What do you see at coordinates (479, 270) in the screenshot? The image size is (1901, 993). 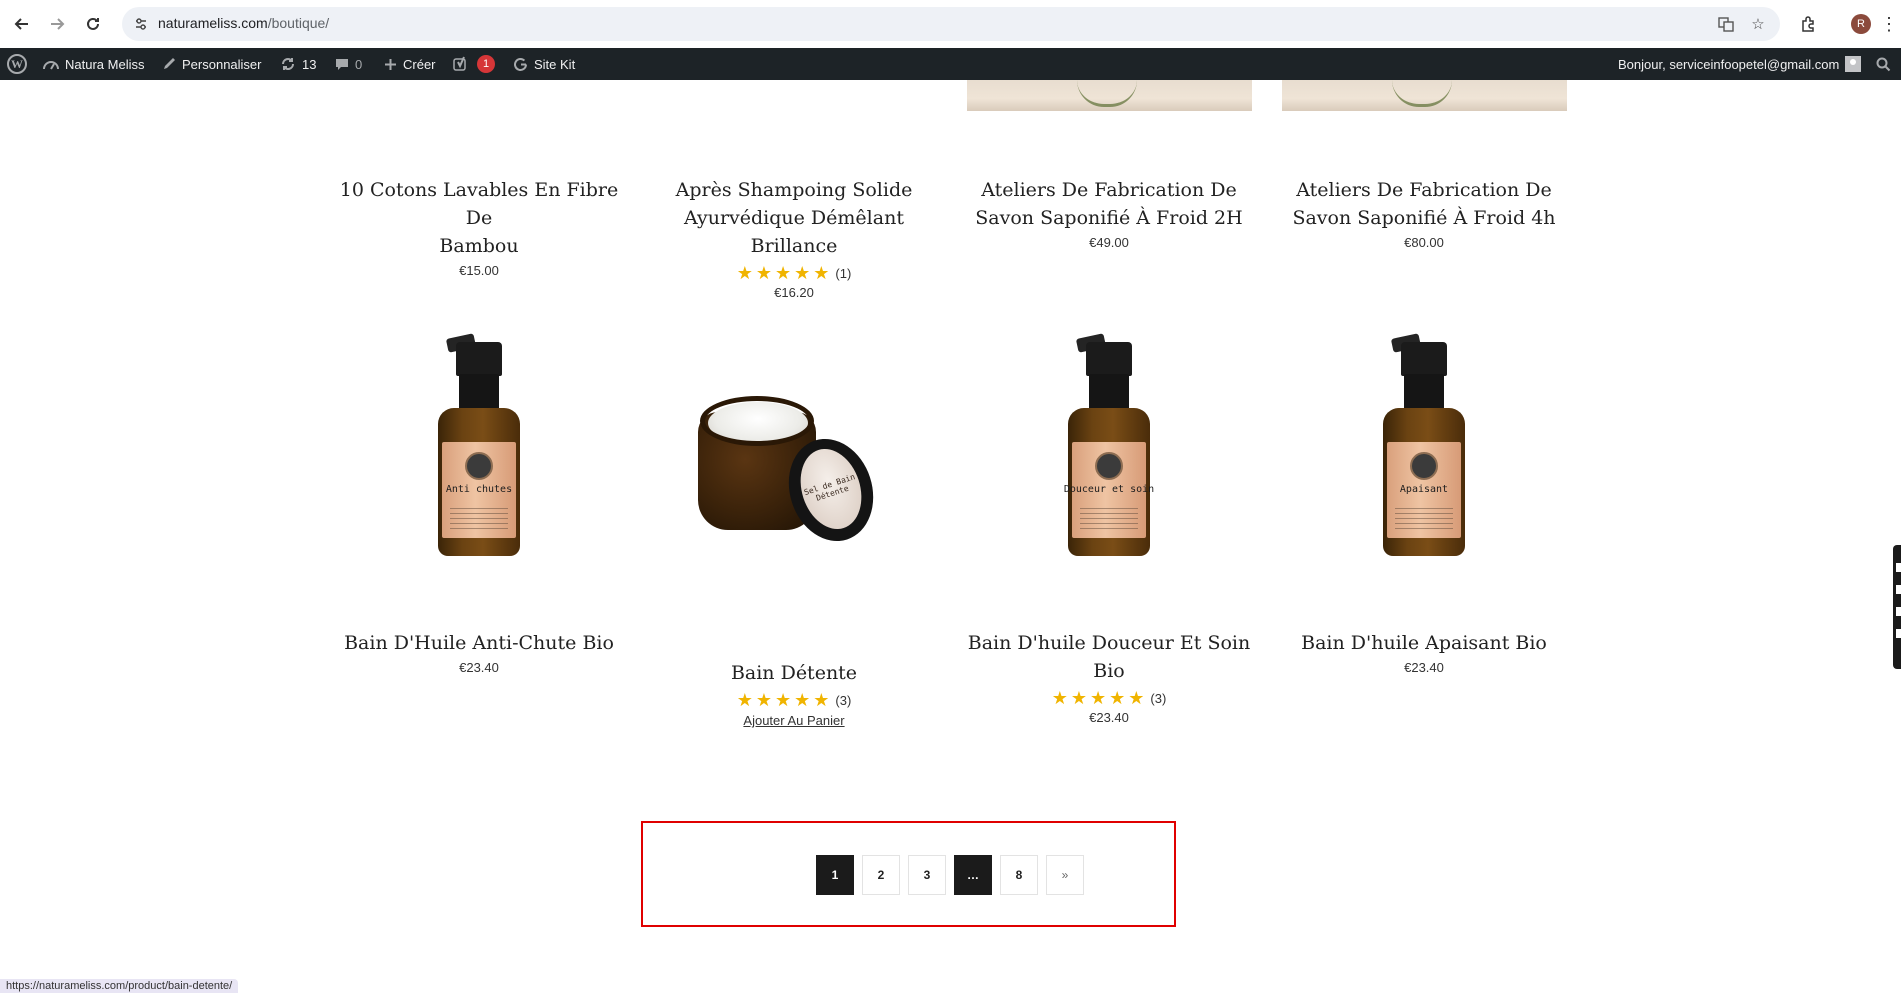 I see `product-price: €15.00` at bounding box center [479, 270].